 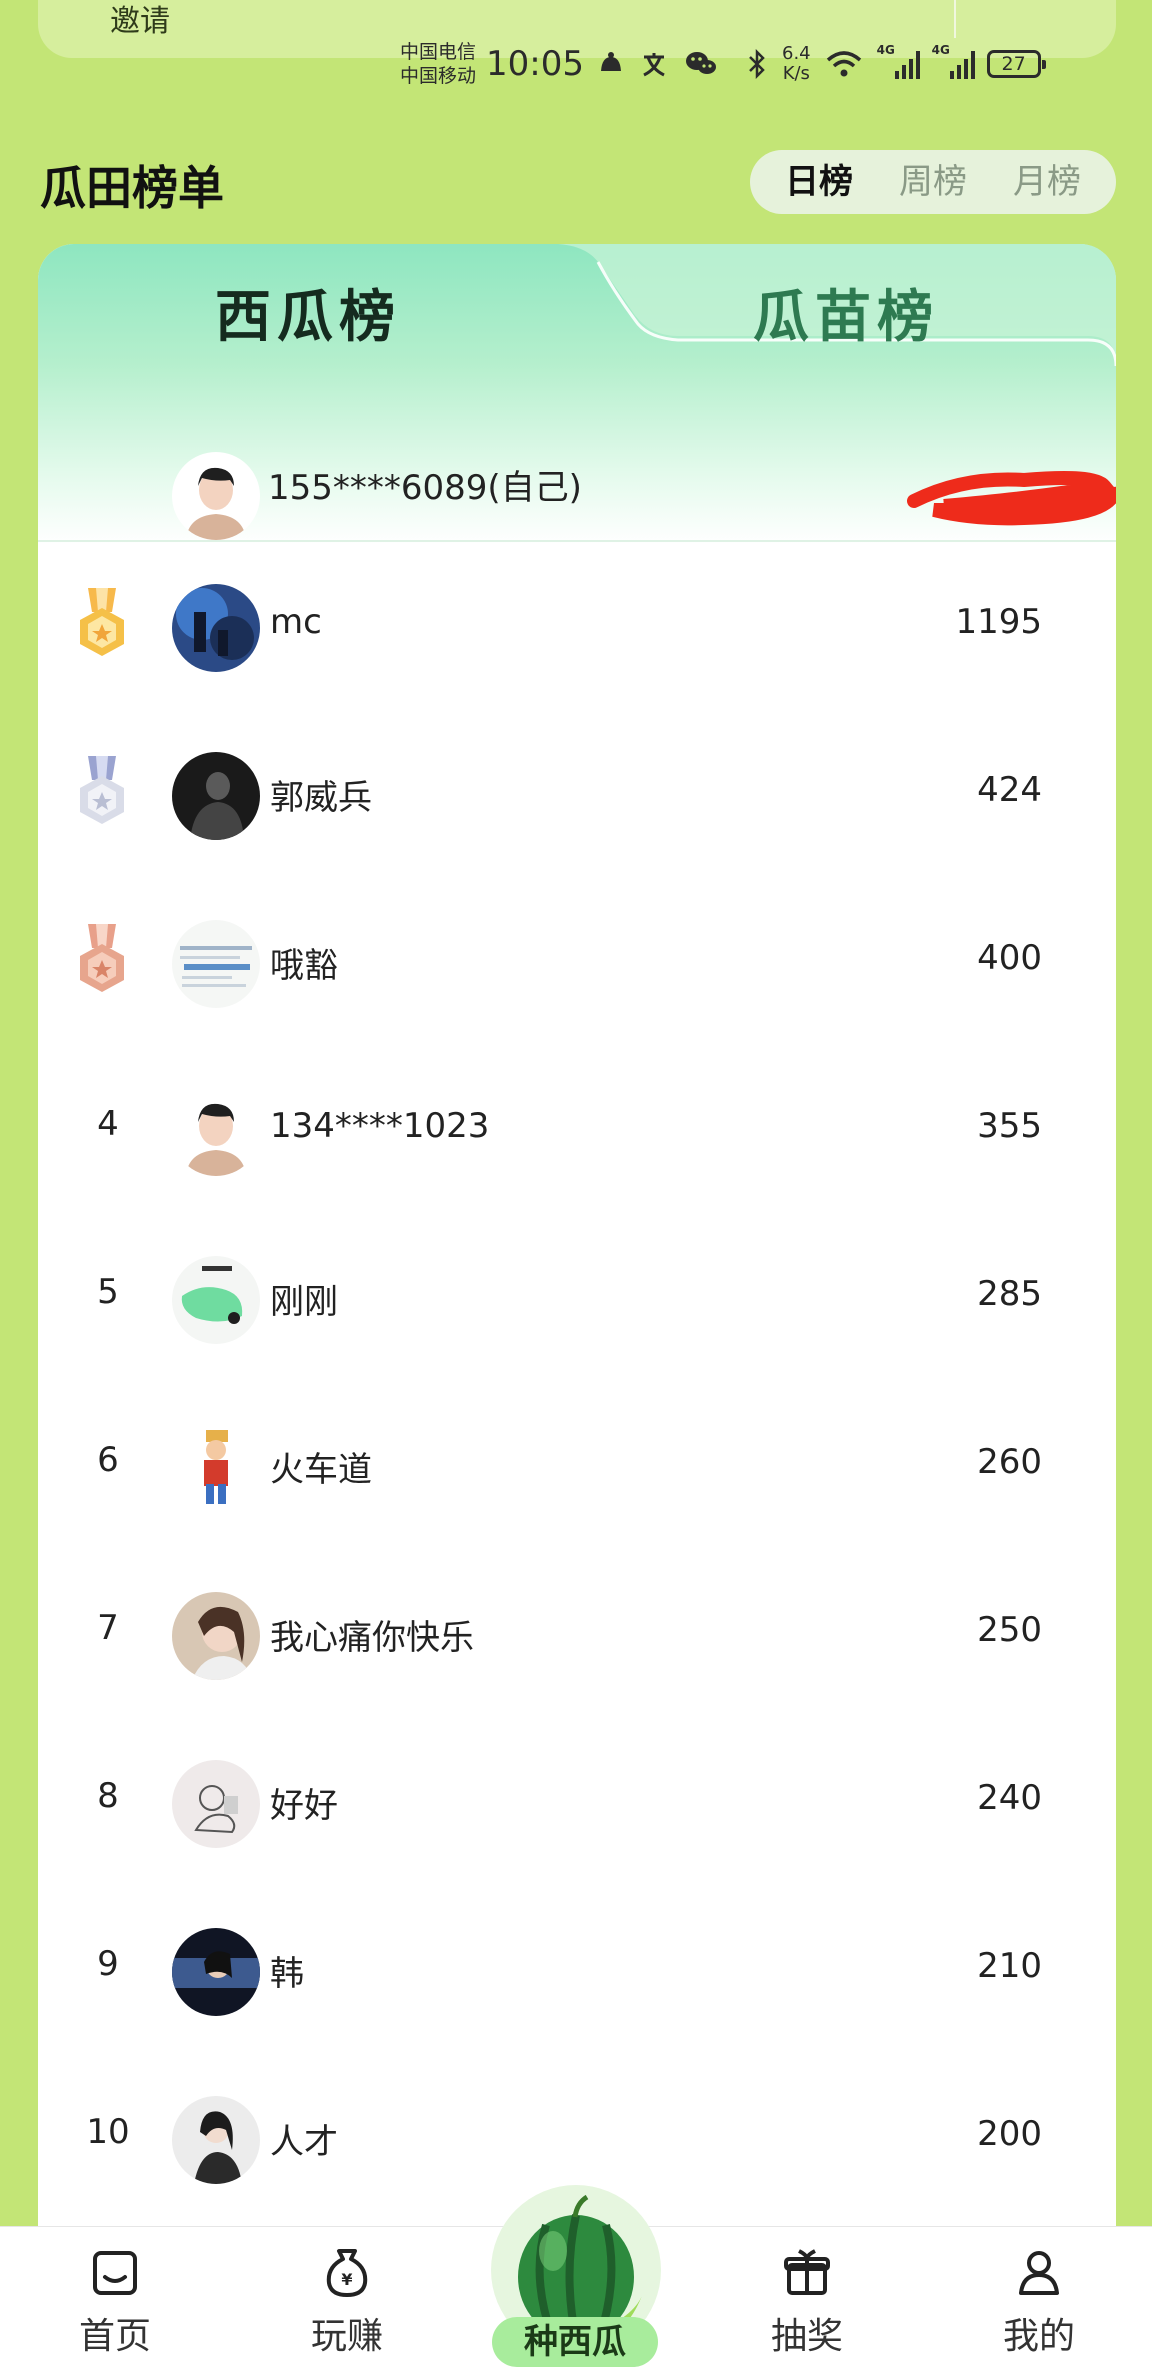 What do you see at coordinates (1009, 1126) in the screenshot?
I see `user-score: 355` at bounding box center [1009, 1126].